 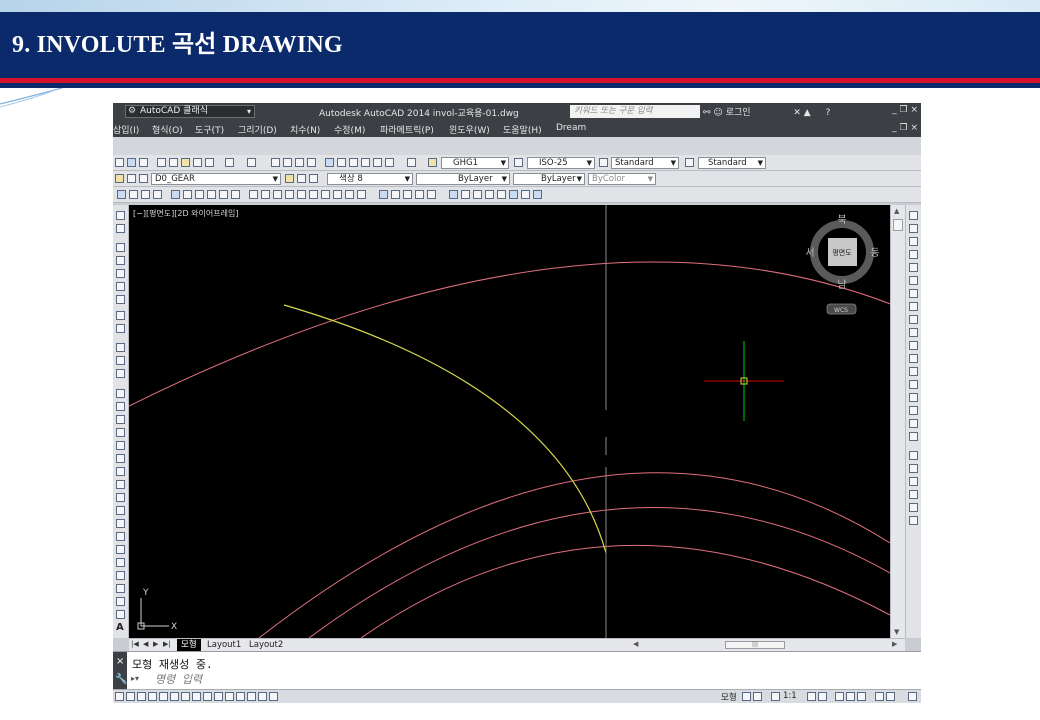 What do you see at coordinates (913, 507) in the screenshot?
I see `send-under-icon` at bounding box center [913, 507].